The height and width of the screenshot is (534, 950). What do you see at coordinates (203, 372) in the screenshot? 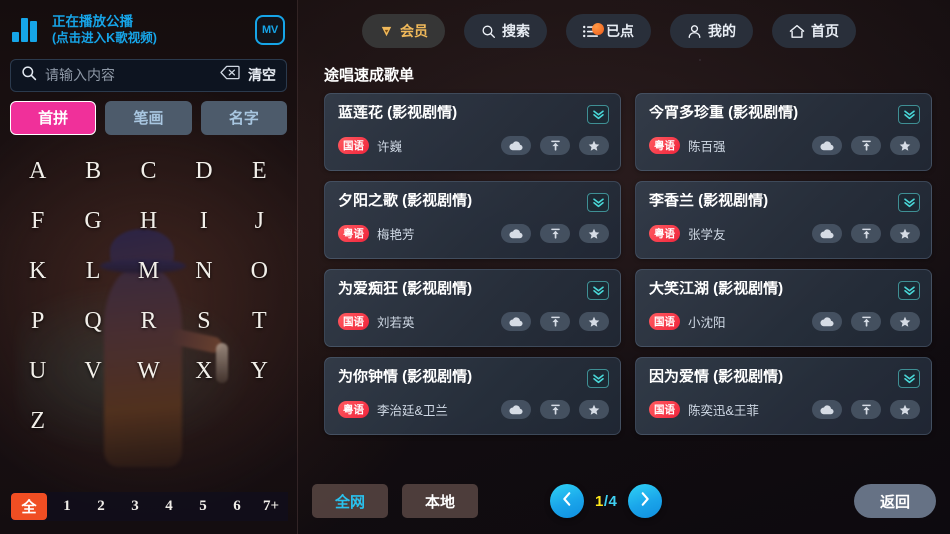
I see `key-x: X` at bounding box center [203, 372].